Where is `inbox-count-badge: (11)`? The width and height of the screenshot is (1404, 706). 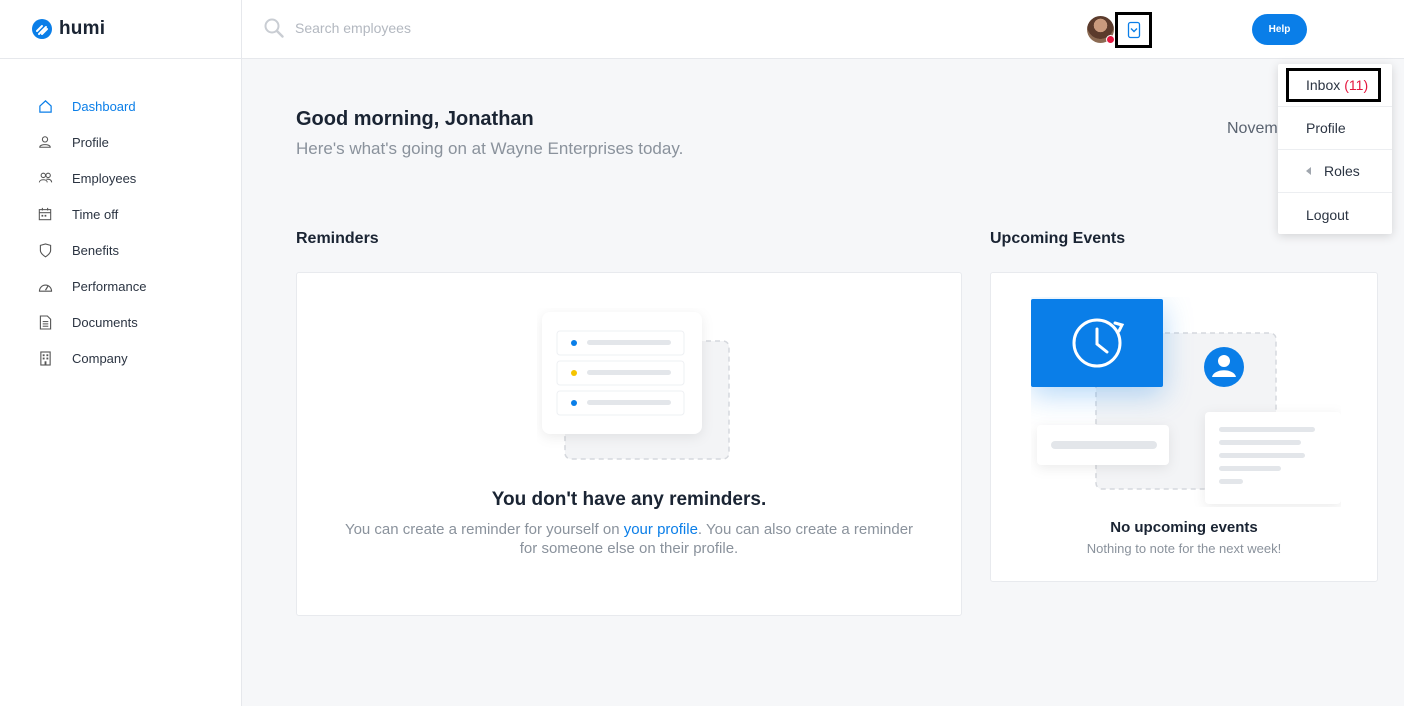 inbox-count-badge: (11) is located at coordinates (1356, 85).